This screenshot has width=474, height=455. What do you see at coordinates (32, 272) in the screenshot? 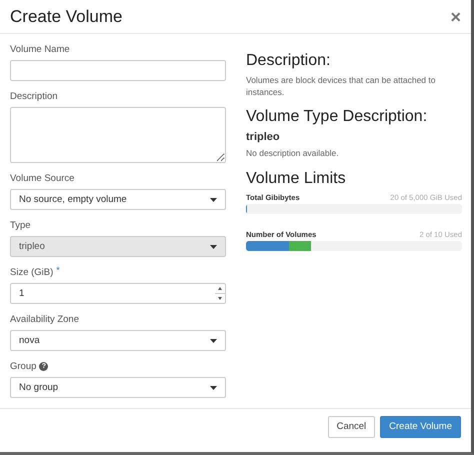
I see `field-label: Size (GiB)` at bounding box center [32, 272].